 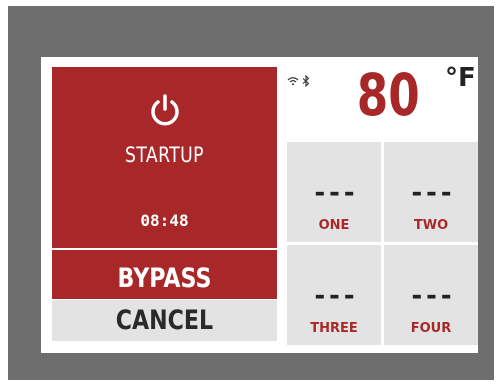 What do you see at coordinates (431, 225) in the screenshot?
I see `zone-name: TWO` at bounding box center [431, 225].